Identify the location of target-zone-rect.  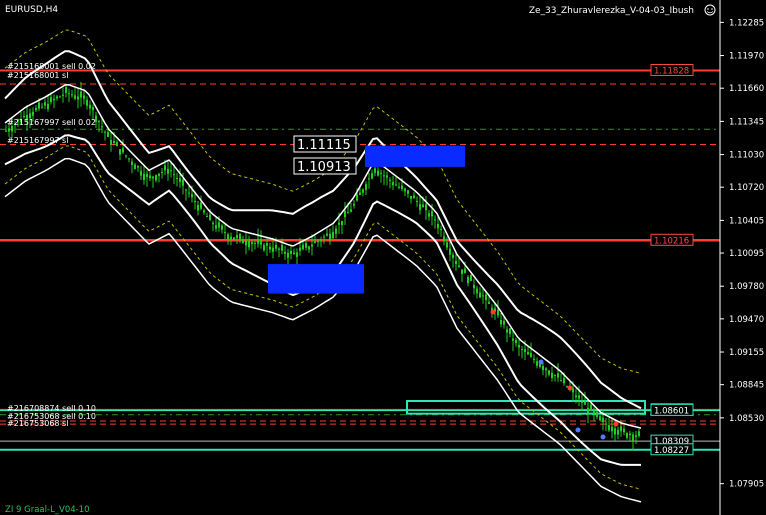
(526, 407).